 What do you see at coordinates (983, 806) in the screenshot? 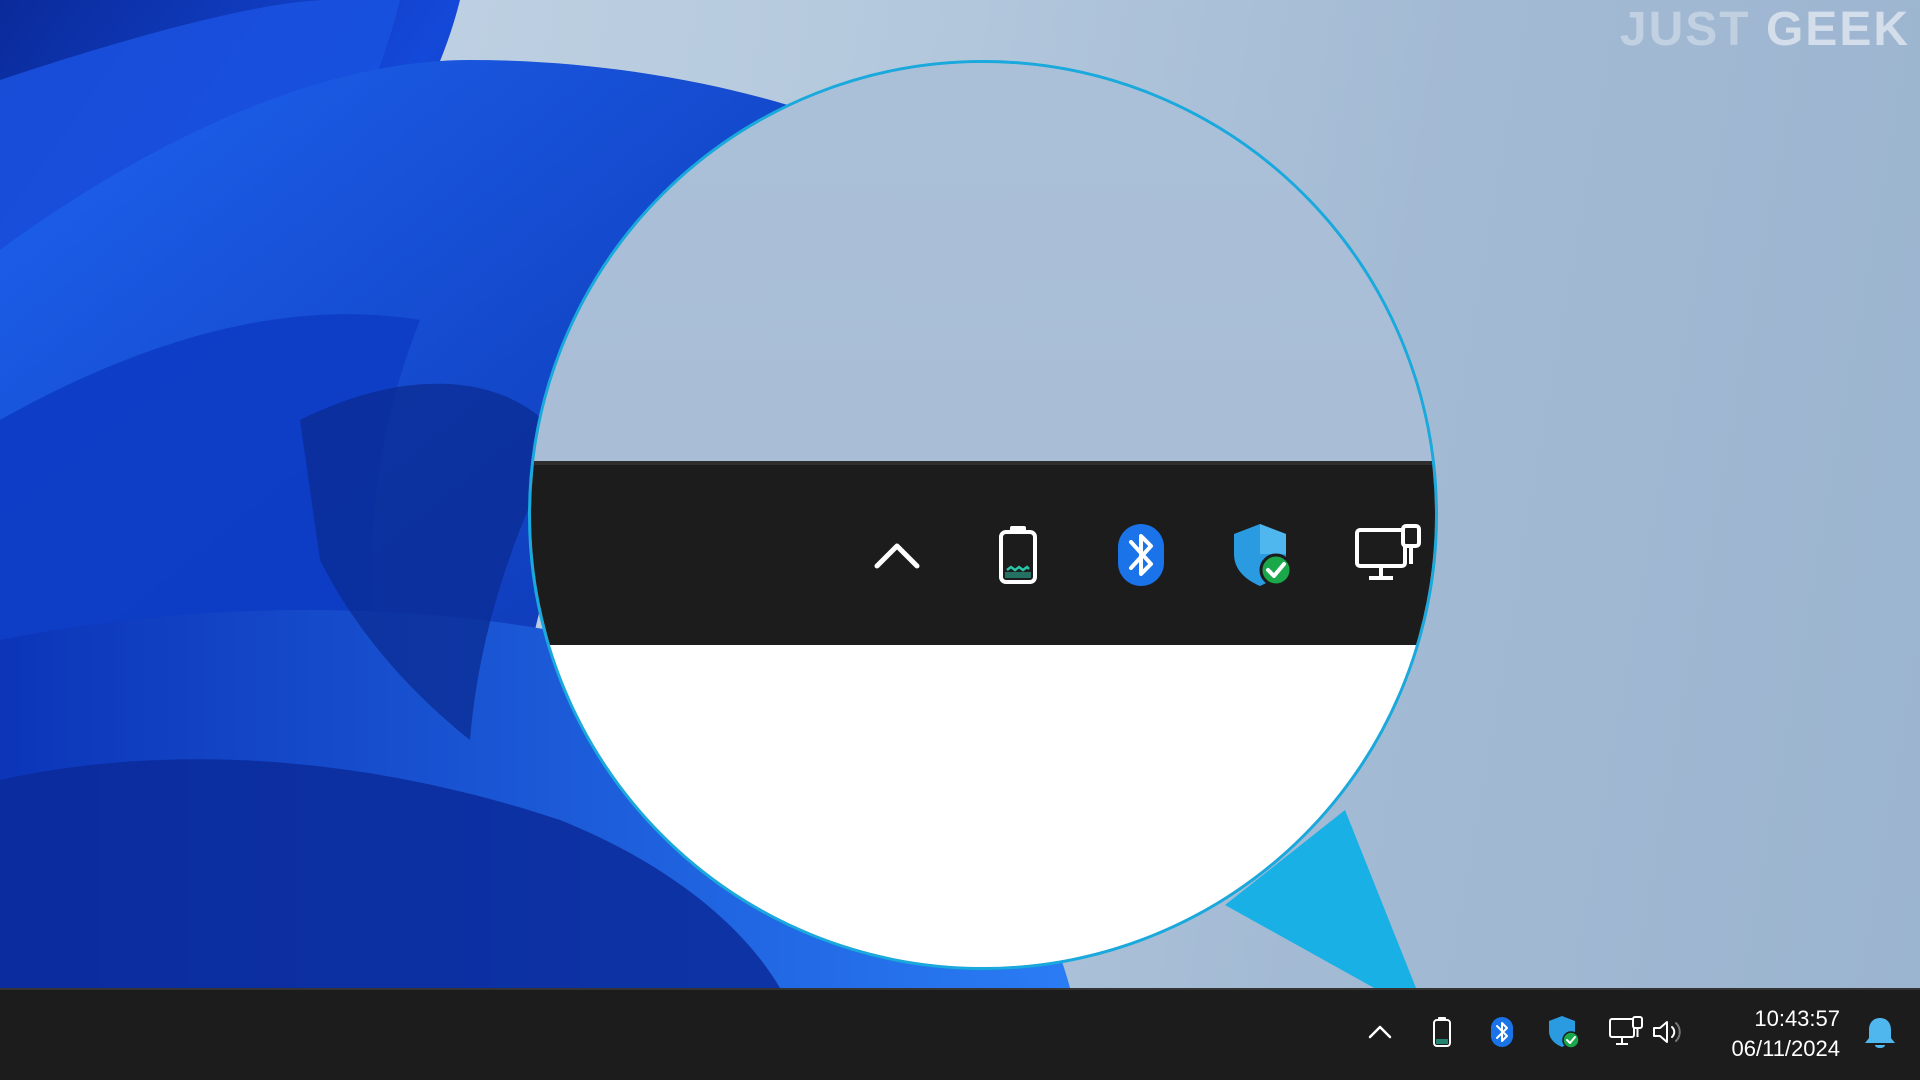
I see `magnified-white-area` at bounding box center [983, 806].